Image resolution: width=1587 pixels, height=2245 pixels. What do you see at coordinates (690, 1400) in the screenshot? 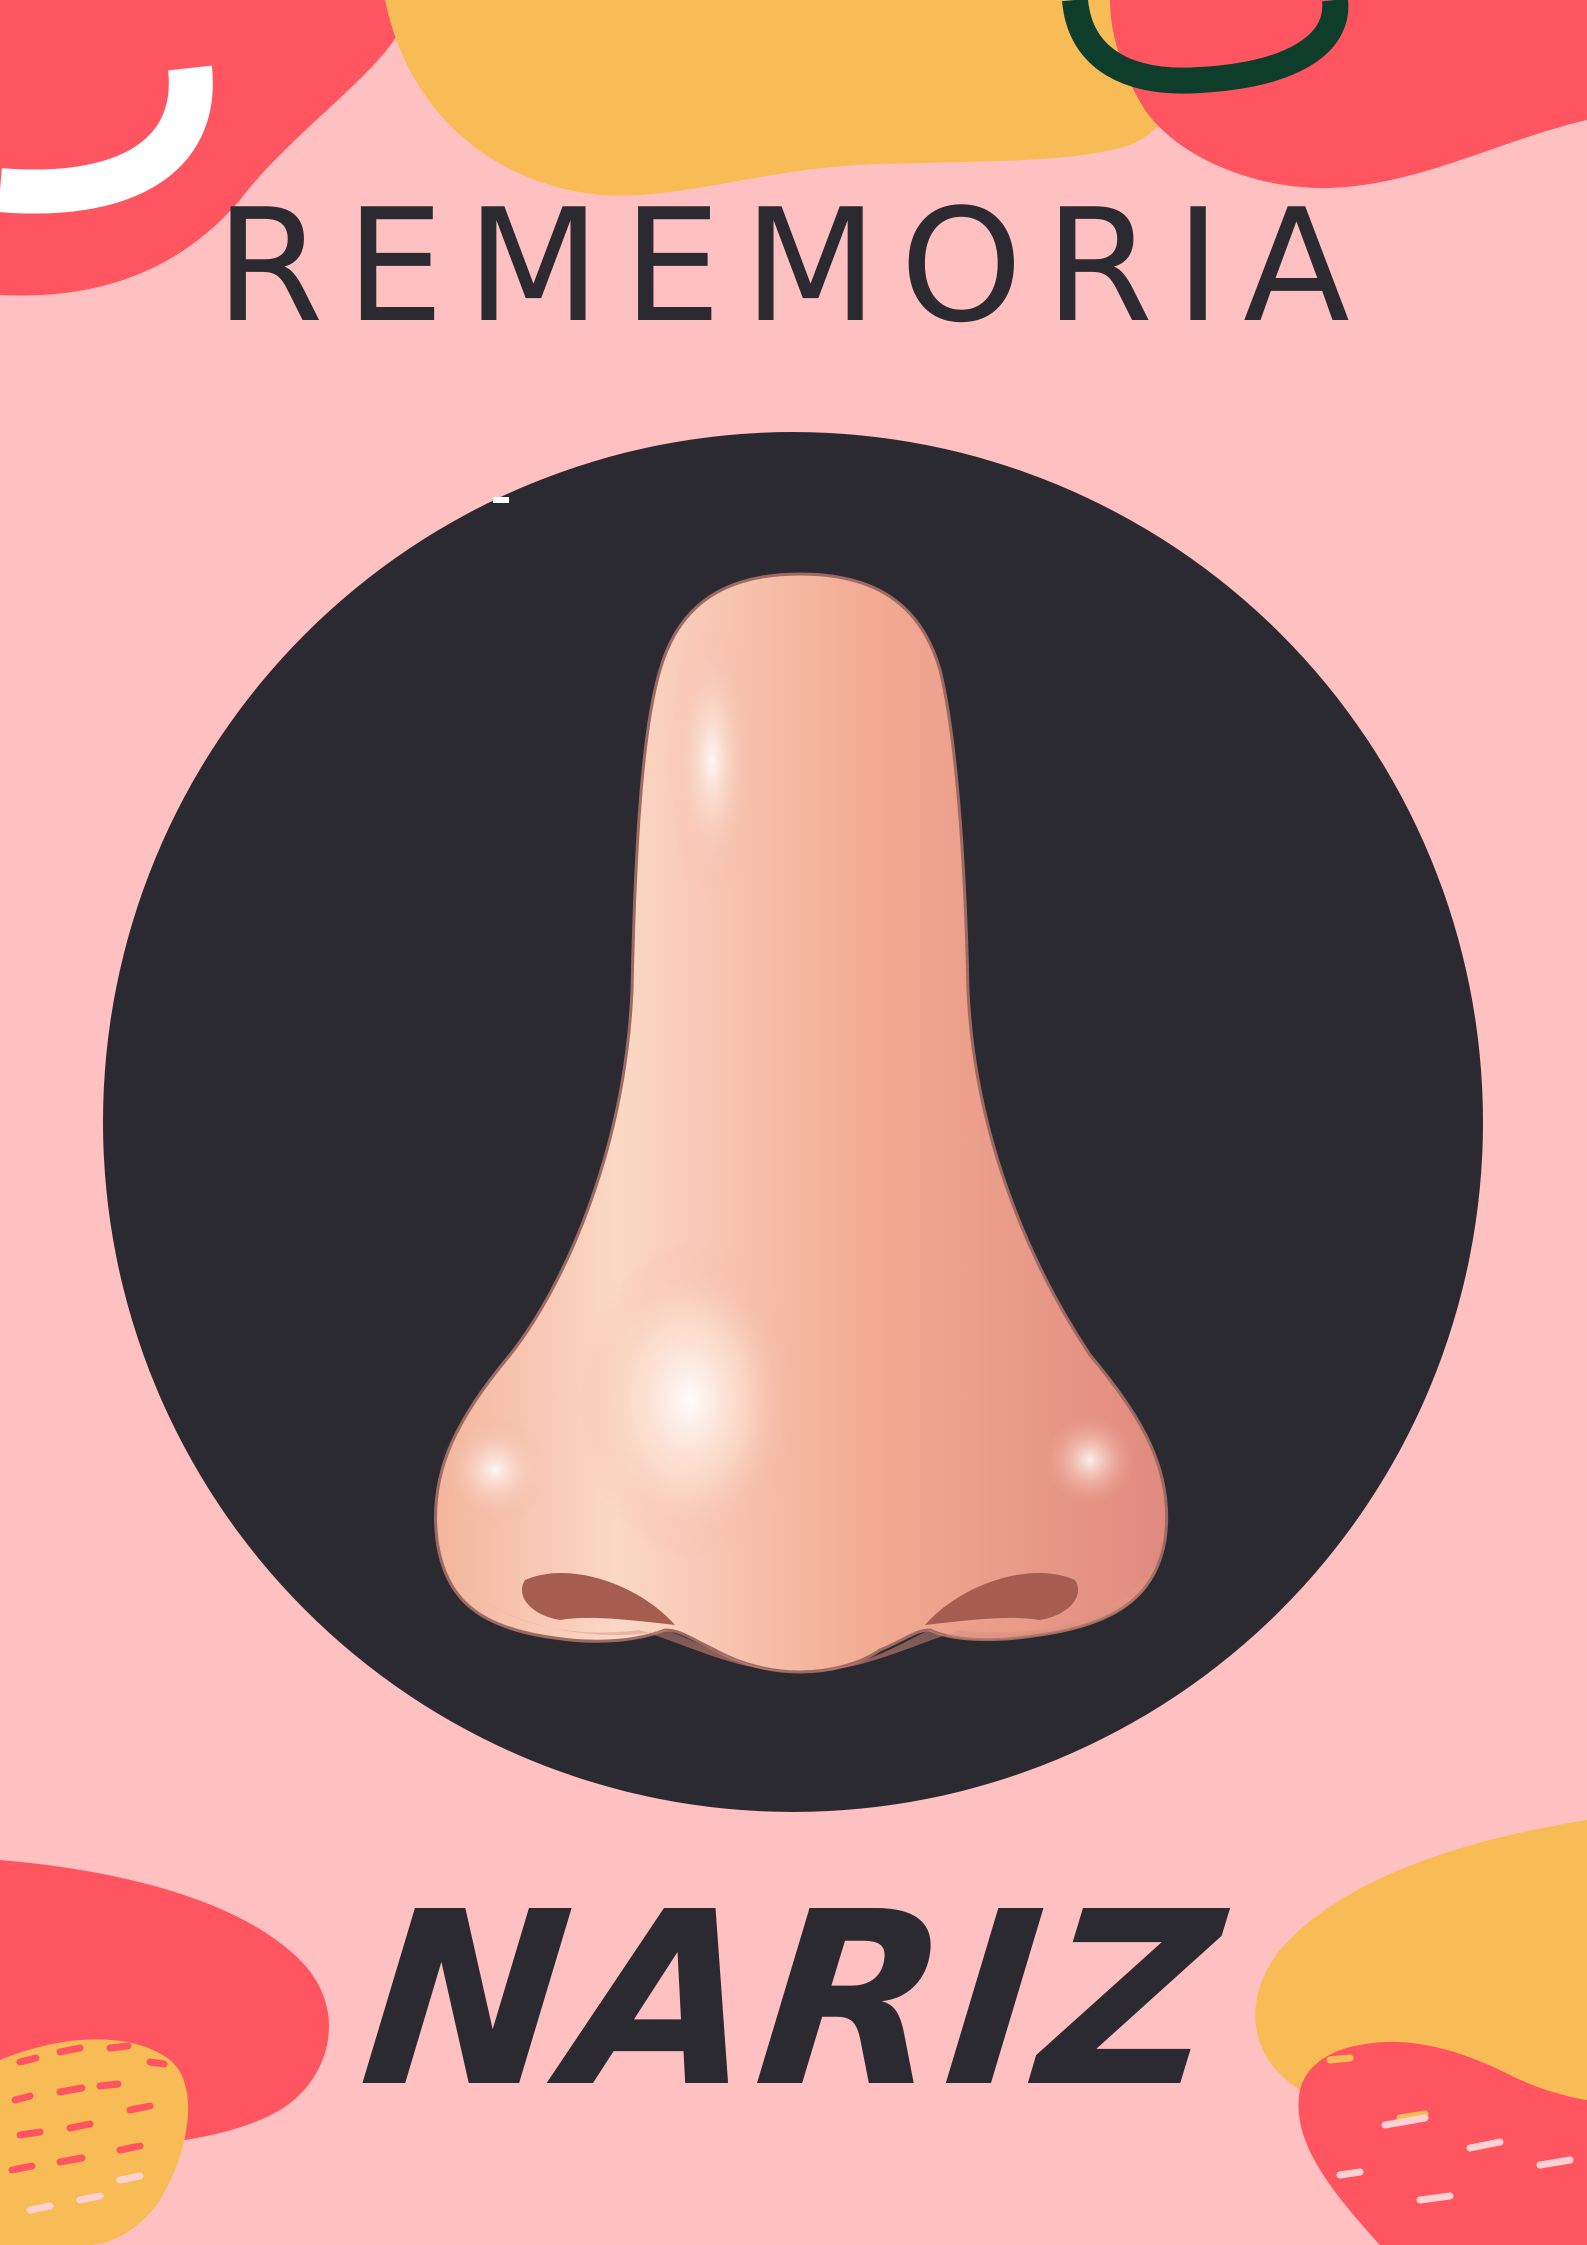
I see `nose-tip-highlight` at bounding box center [690, 1400].